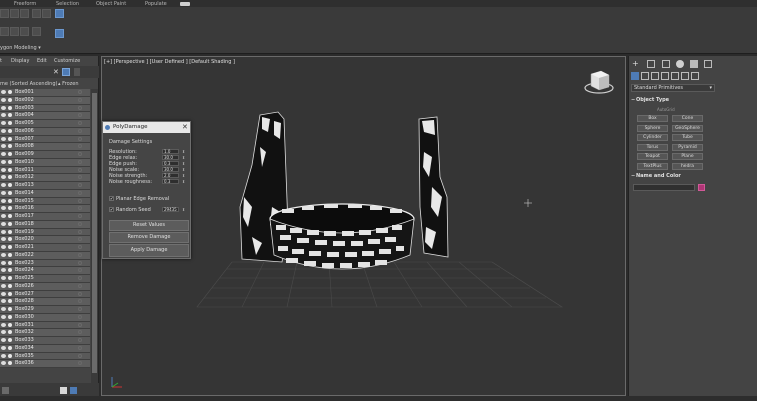  I want to click on primitive-button-sphere: Sphere, so click(652, 128).